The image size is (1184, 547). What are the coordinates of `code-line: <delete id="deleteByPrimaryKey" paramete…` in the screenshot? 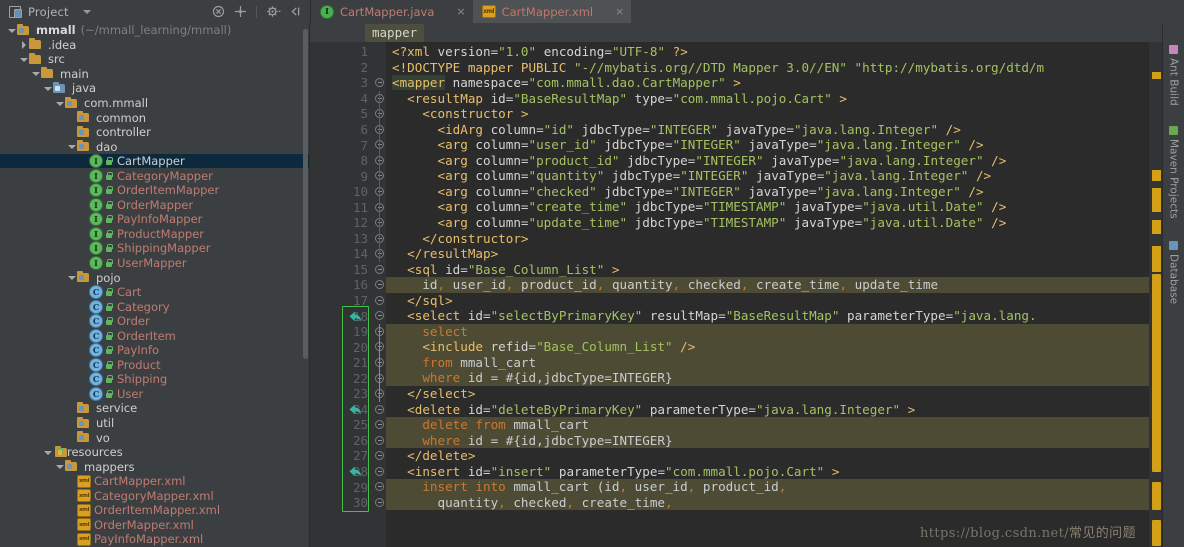 It's located at (767, 410).